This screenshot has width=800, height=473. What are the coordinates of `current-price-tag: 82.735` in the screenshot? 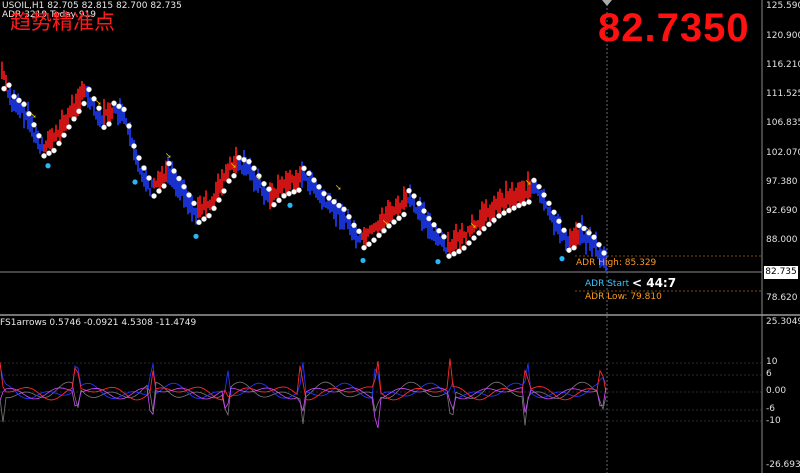 It's located at (781, 272).